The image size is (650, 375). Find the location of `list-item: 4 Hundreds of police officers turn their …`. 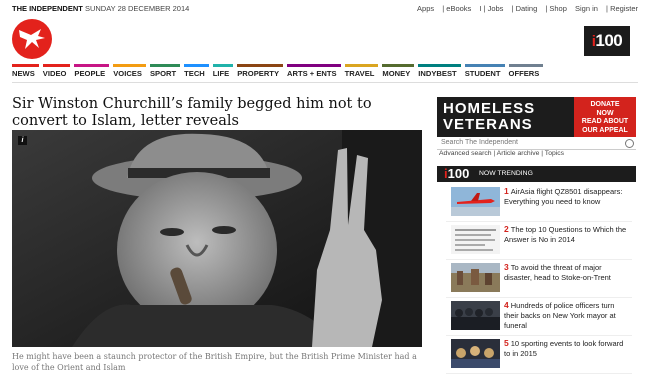

list-item: 4 Hundreds of police officers turn their … is located at coordinates (539, 317).